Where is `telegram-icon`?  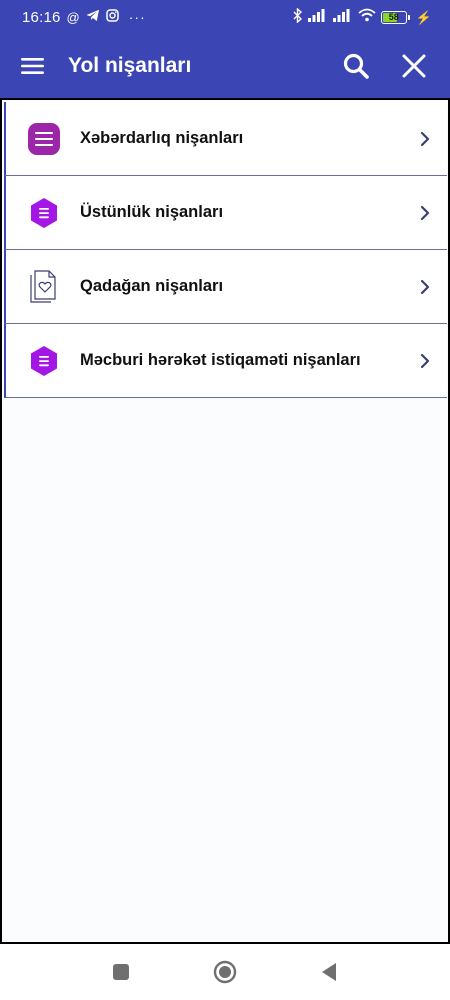
telegram-icon is located at coordinates (93, 17).